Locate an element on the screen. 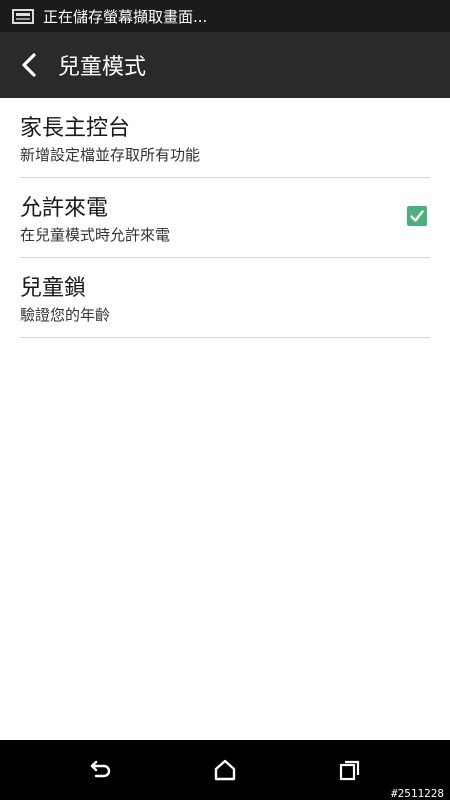 The image size is (450, 800). setting-subtitle: 在兒童模式時允許來電 is located at coordinates (95, 235).